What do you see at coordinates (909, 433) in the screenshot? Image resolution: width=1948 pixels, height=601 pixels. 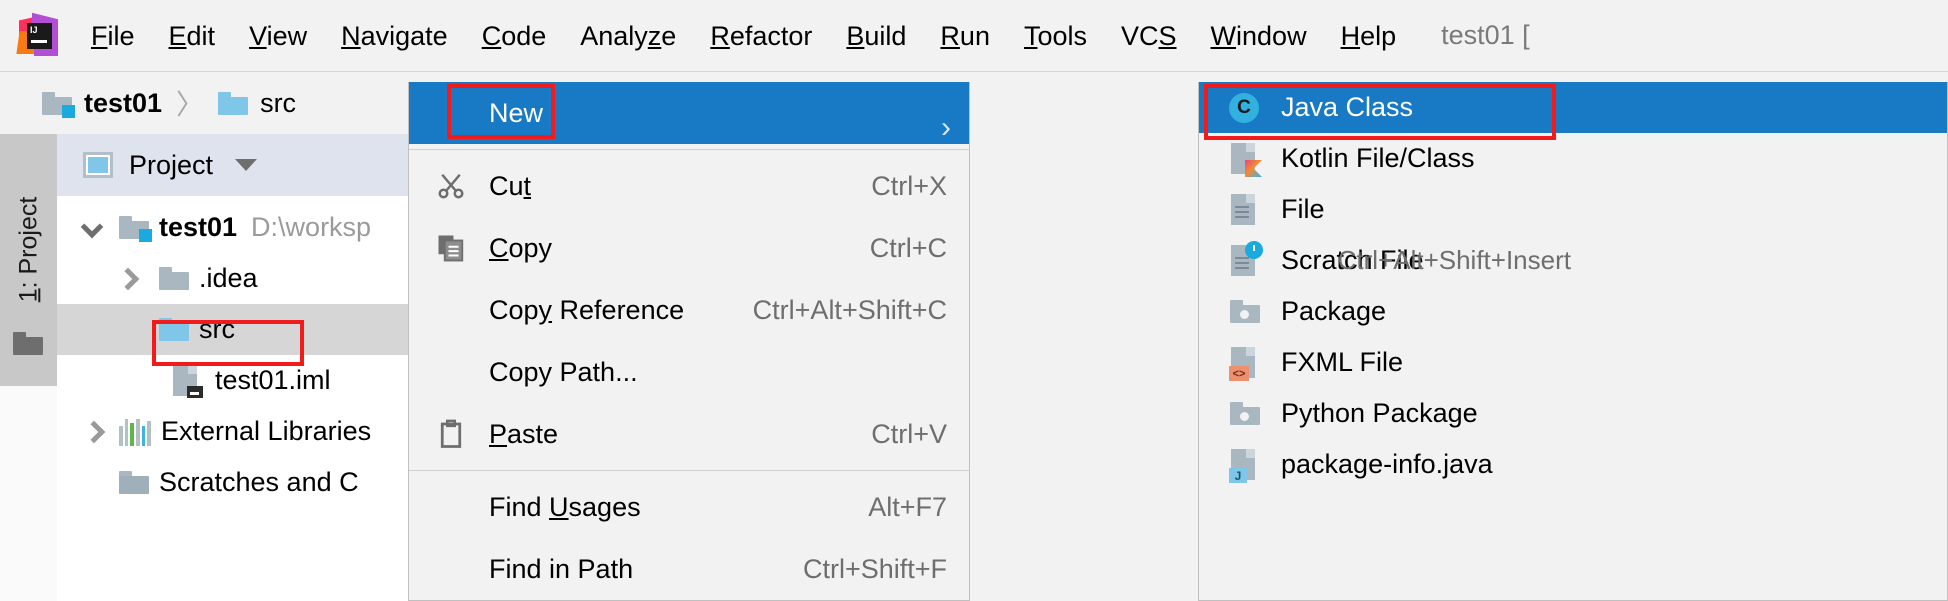 I see `context-menu-shortcut-paste: Ctrl+V` at bounding box center [909, 433].